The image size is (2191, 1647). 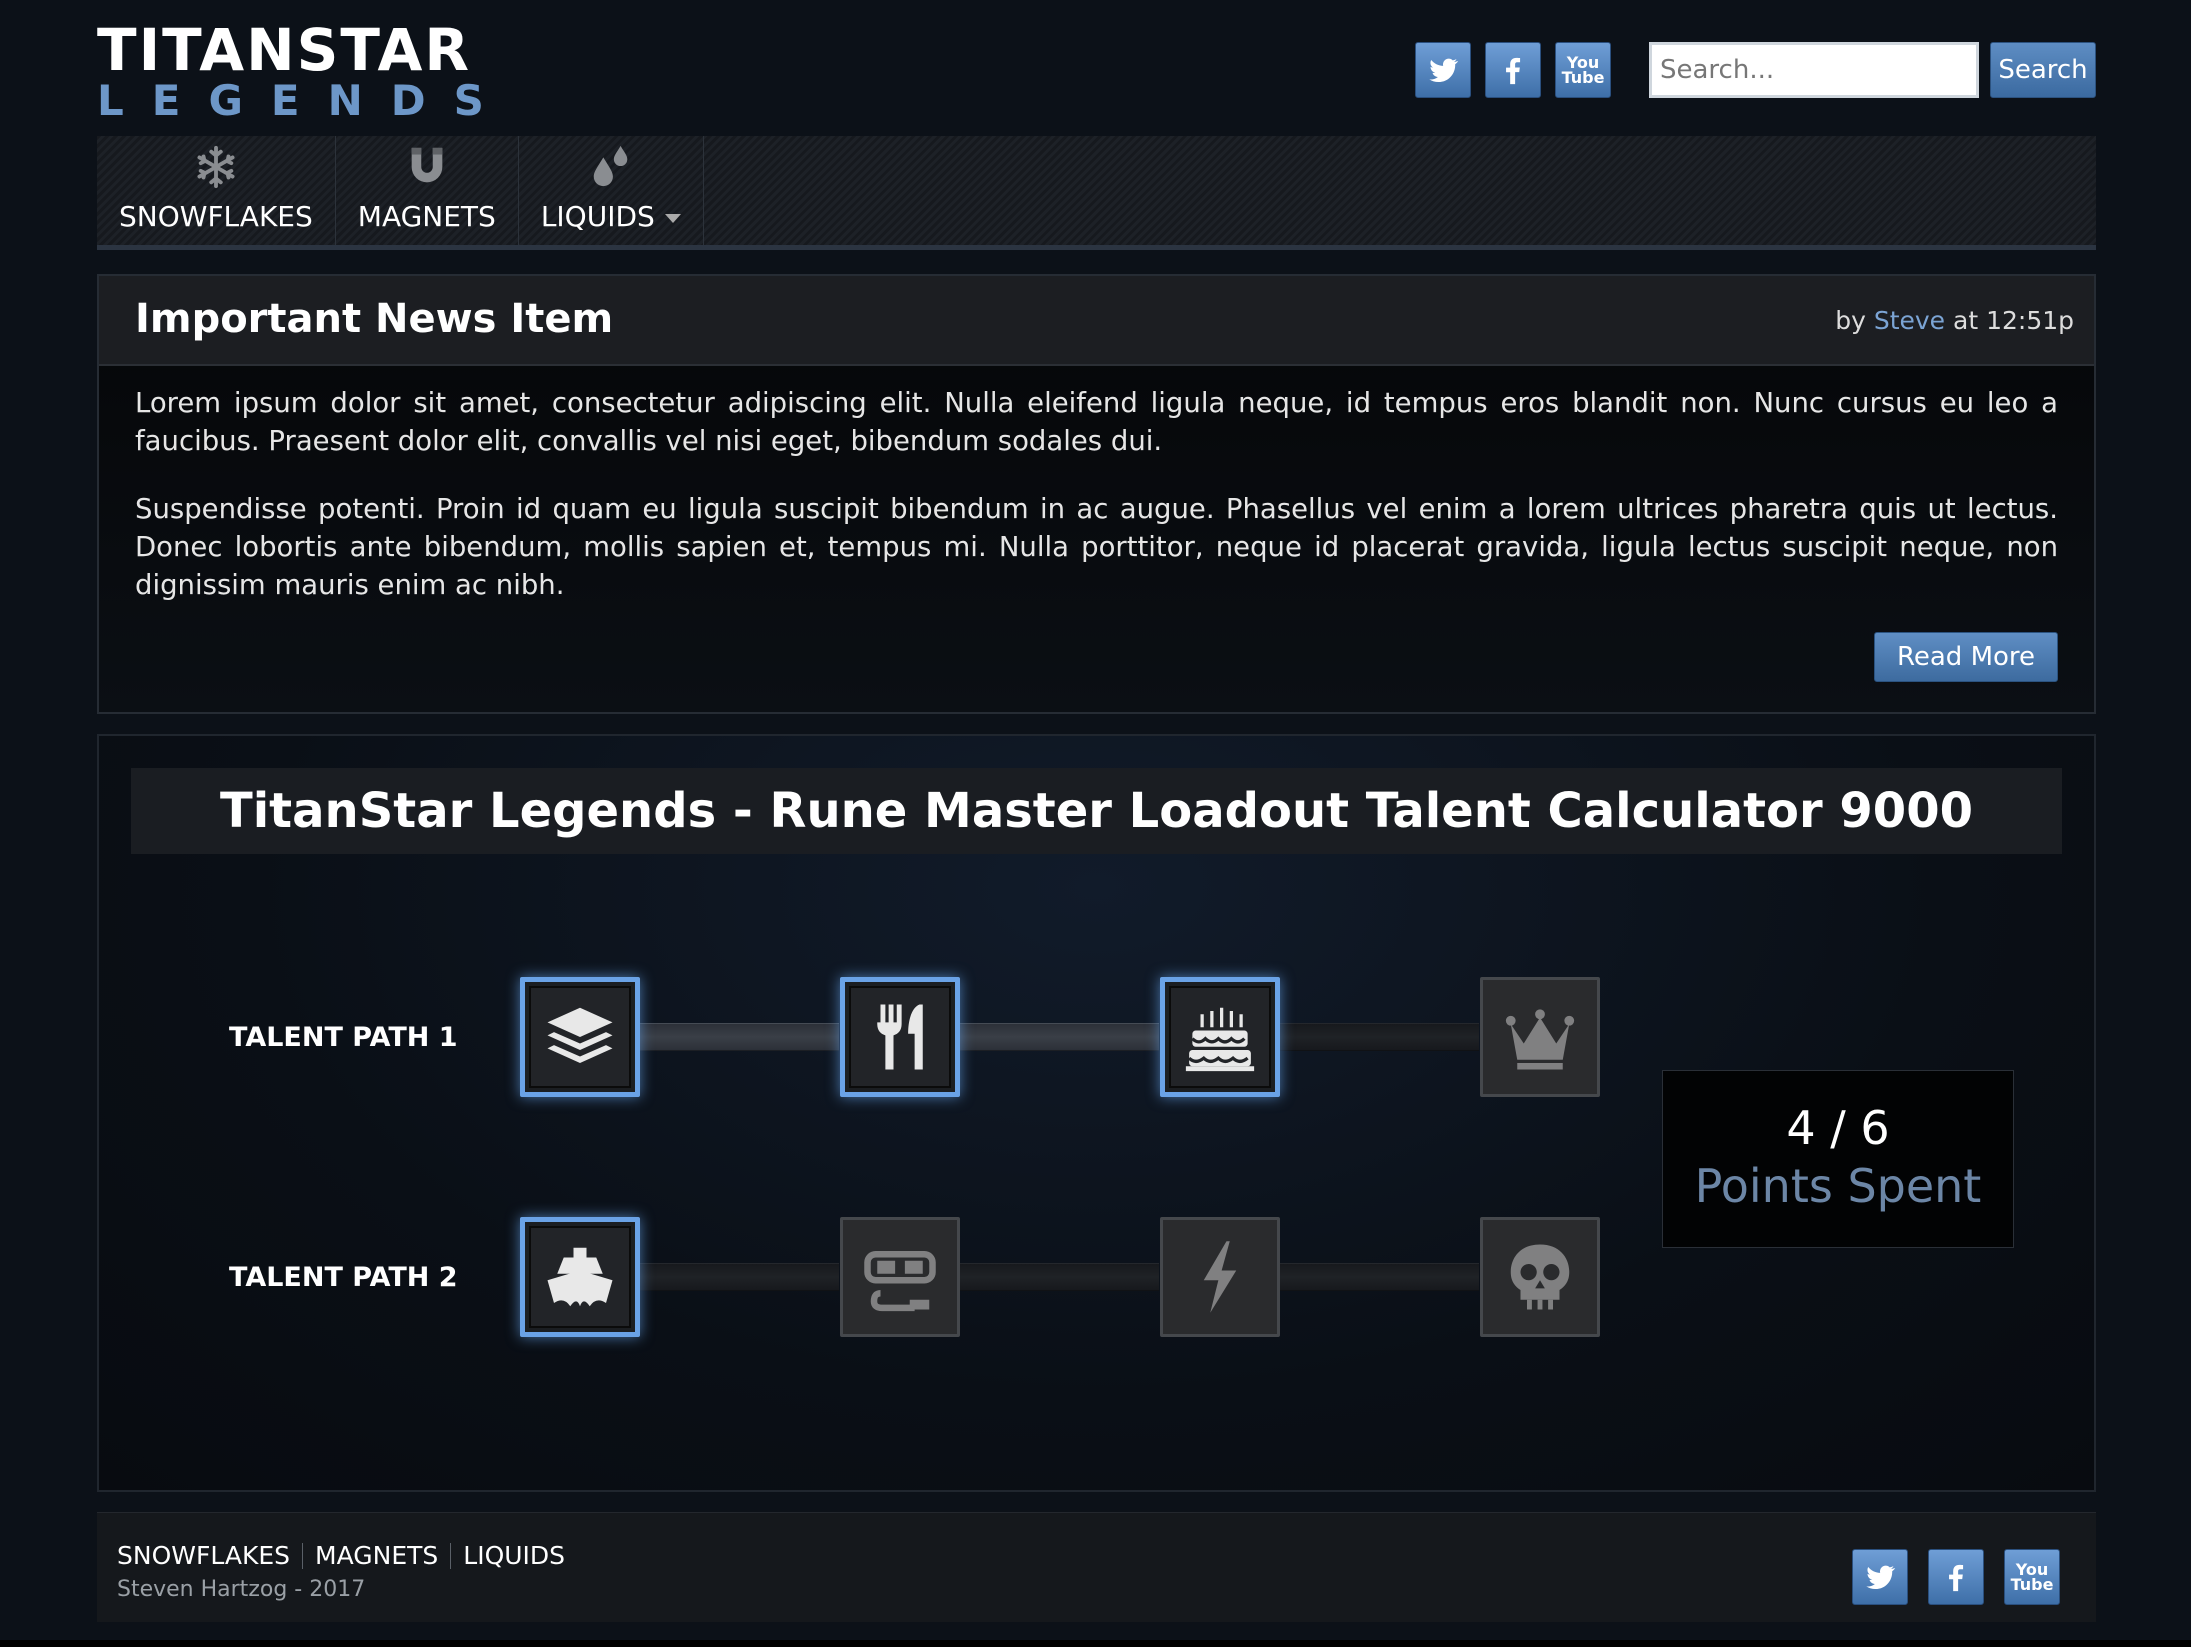 I want to click on fork-knife-icon, so click(x=900, y=1037).